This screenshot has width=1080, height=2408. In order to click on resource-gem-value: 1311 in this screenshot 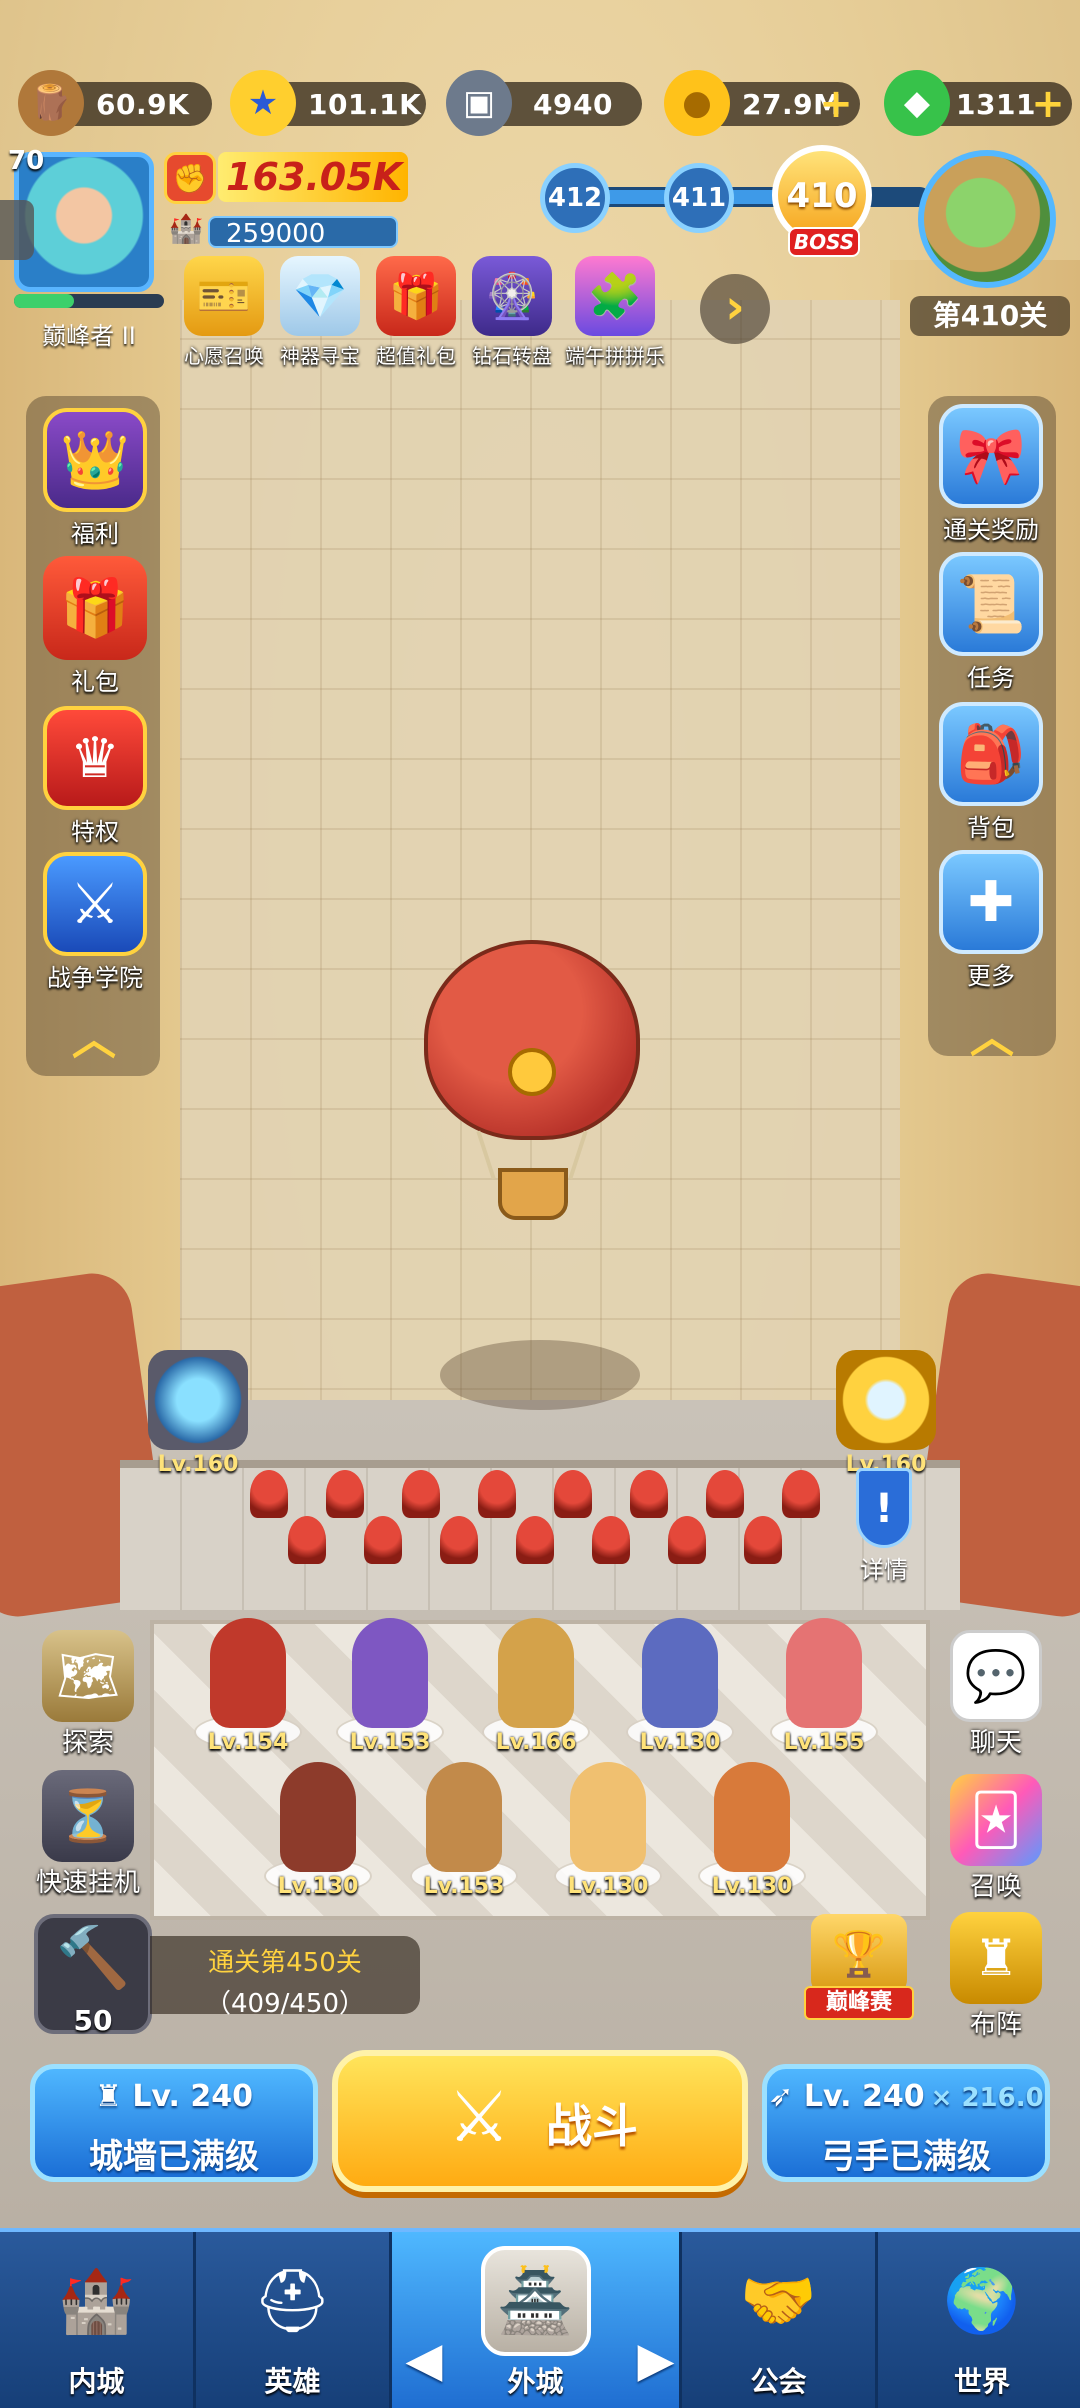, I will do `click(996, 104)`.